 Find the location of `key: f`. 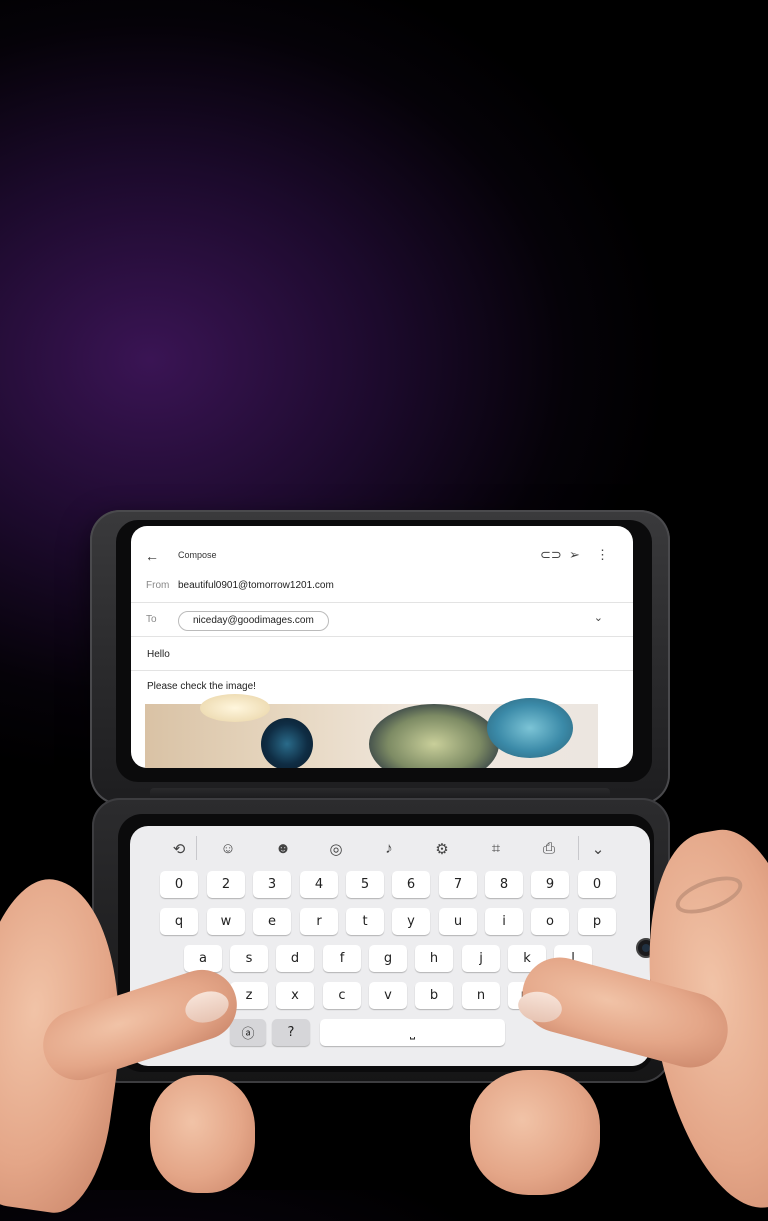

key: f is located at coordinates (342, 958).